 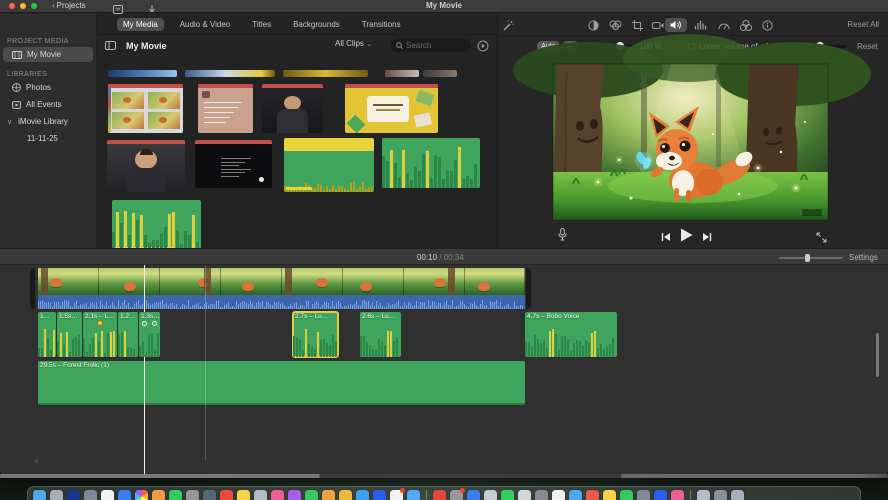 What do you see at coordinates (205, 24) in the screenshot?
I see `tab-audio-video: Audio & Video` at bounding box center [205, 24].